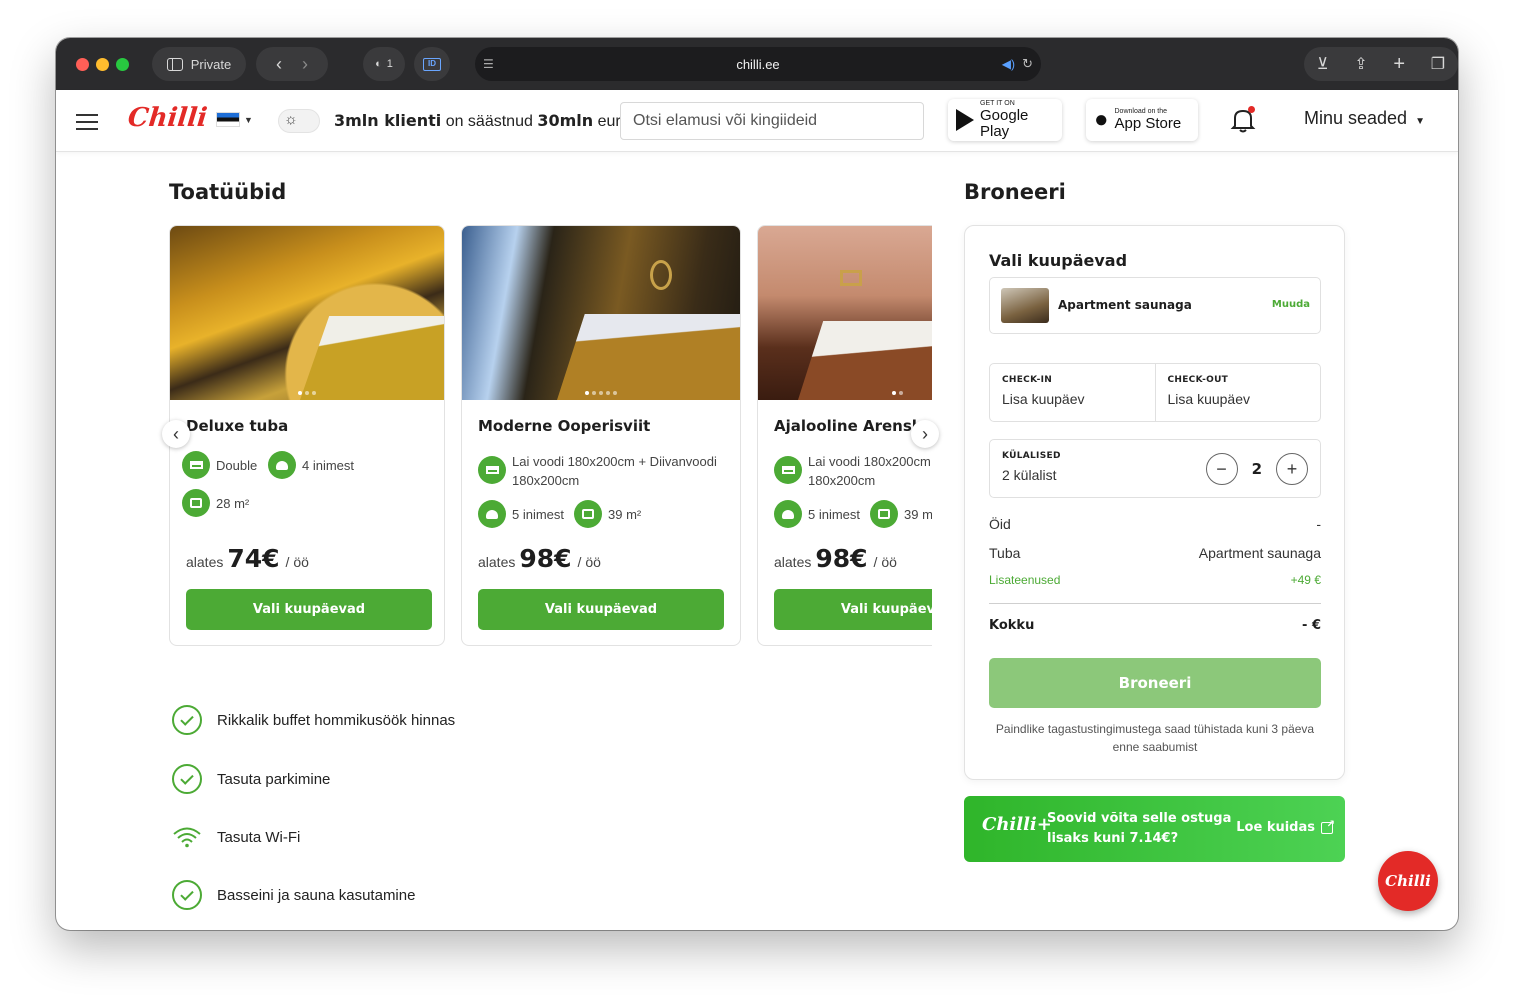 This screenshot has width=1514, height=1005. What do you see at coordinates (1148, 123) in the screenshot?
I see `app-store-big: App Store` at bounding box center [1148, 123].